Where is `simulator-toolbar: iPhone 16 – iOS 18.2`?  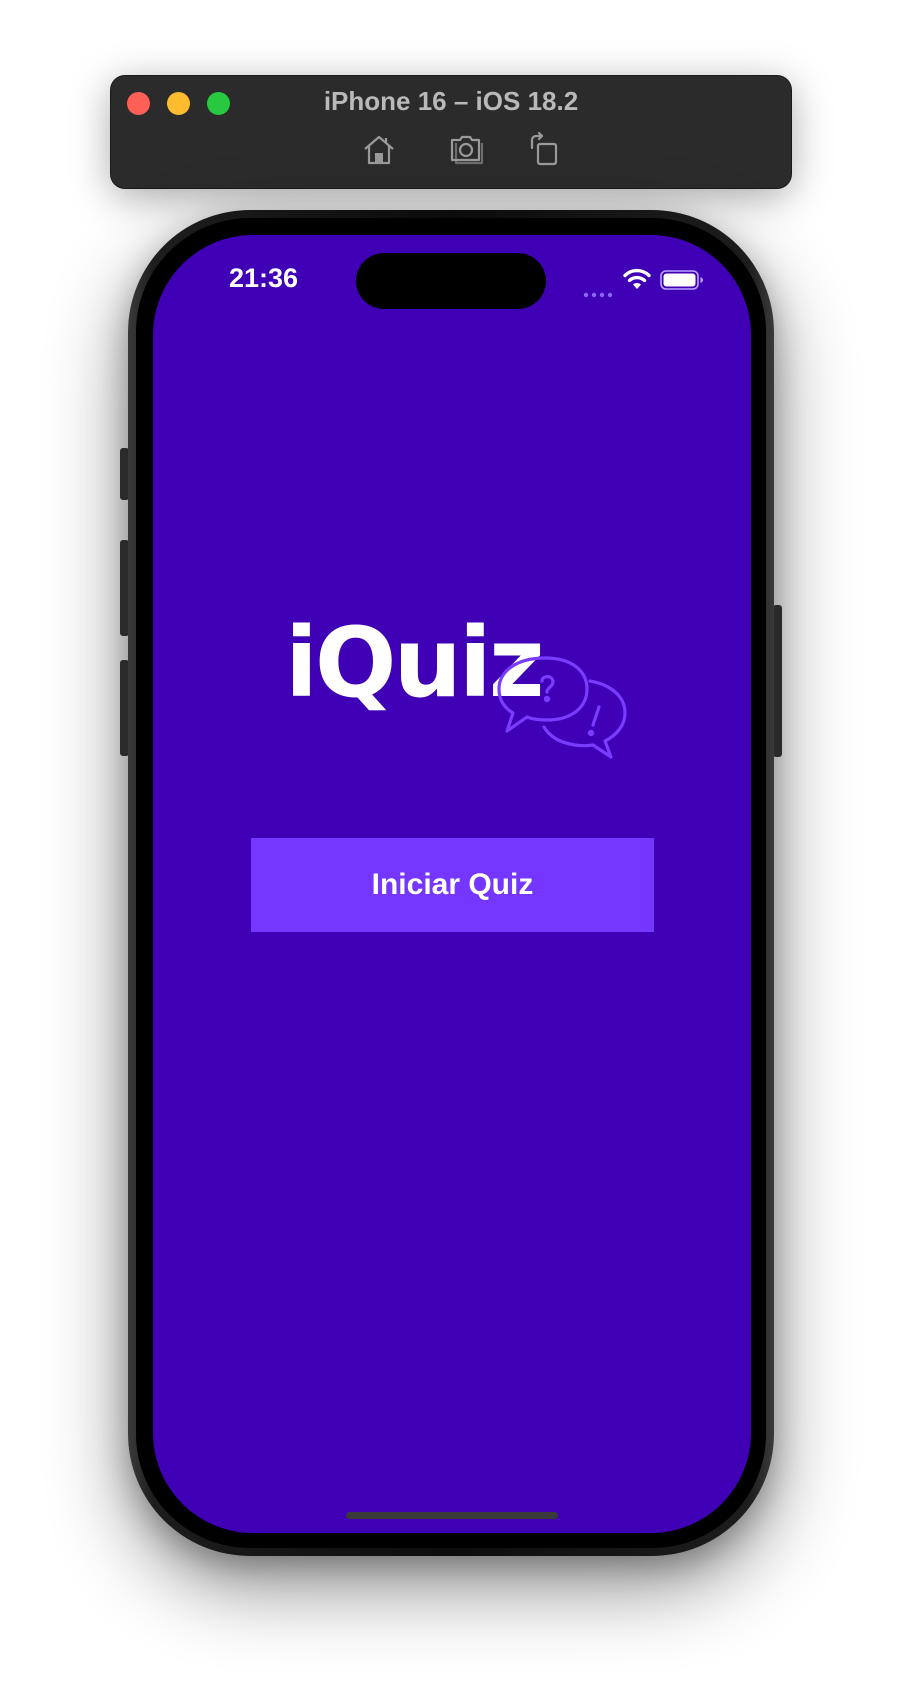
simulator-toolbar: iPhone 16 – iOS 18.2 is located at coordinates (451, 132).